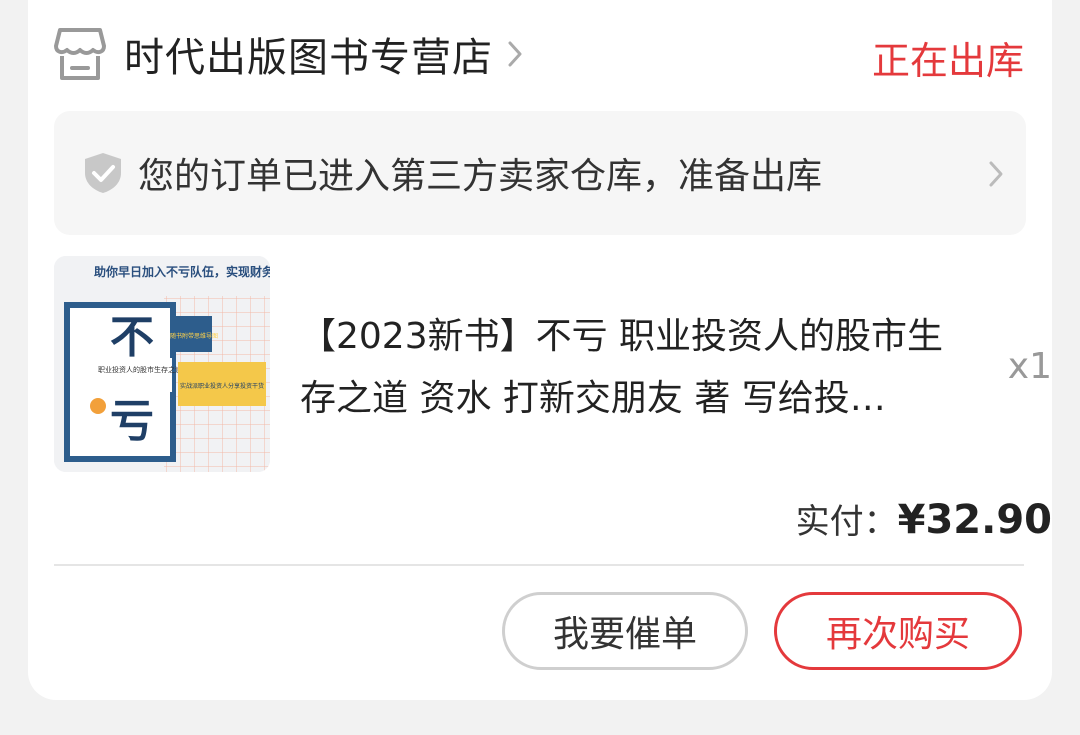  I want to click on shield-check-icon, so click(103, 173).